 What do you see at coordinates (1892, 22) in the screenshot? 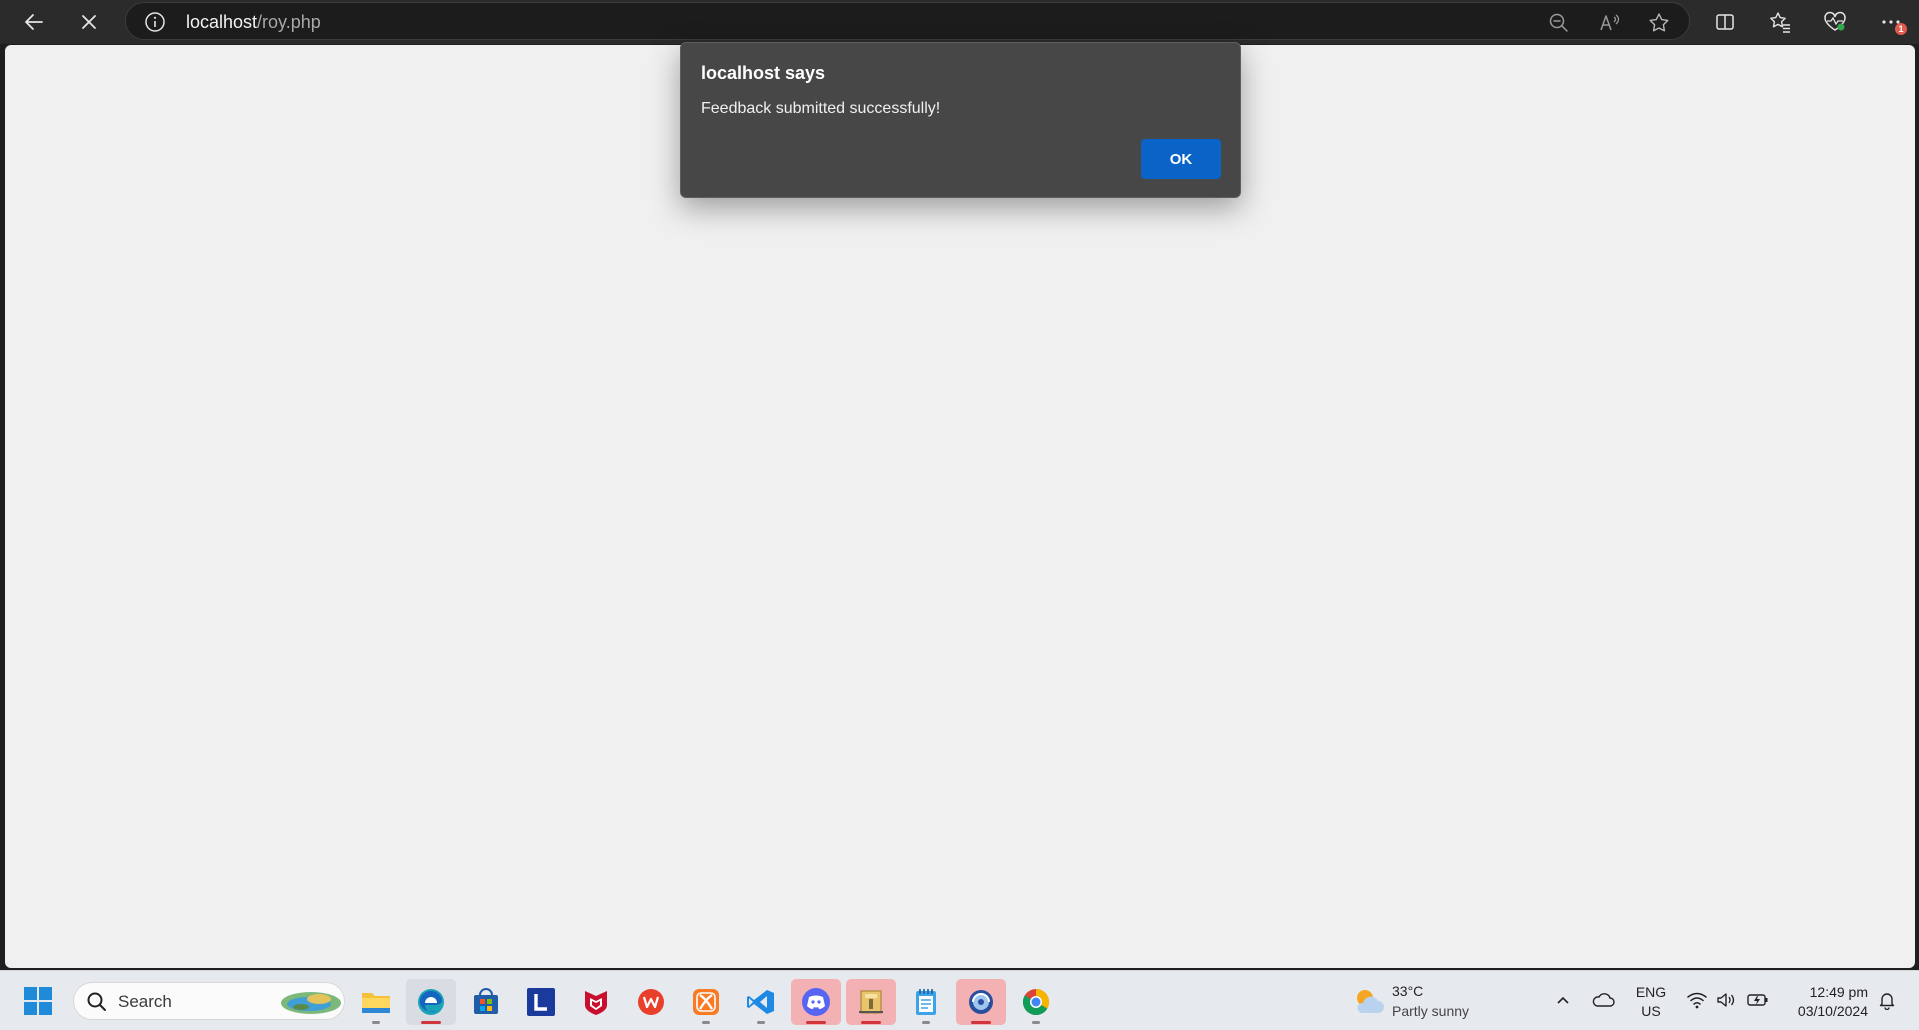
I see `settings-menu-button: 1` at bounding box center [1892, 22].